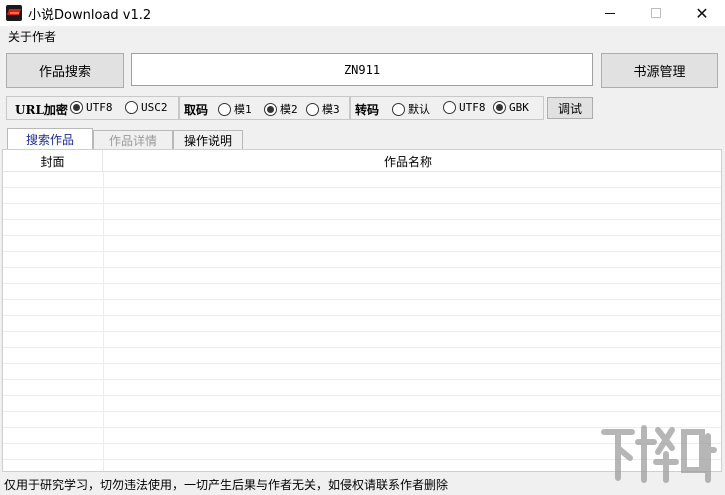  I want to click on take-code-group: 取码 模1 模2 模3, so click(264, 108).